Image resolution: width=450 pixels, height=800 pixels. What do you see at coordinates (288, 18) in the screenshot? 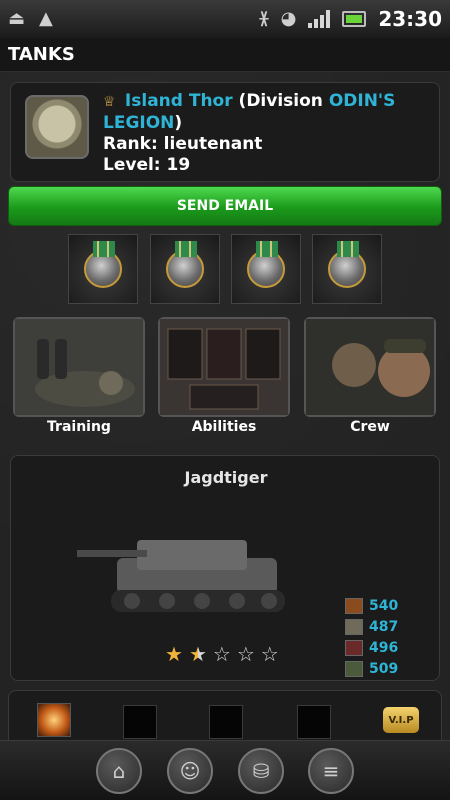
I see `wifi-icon: ◕` at bounding box center [288, 18].